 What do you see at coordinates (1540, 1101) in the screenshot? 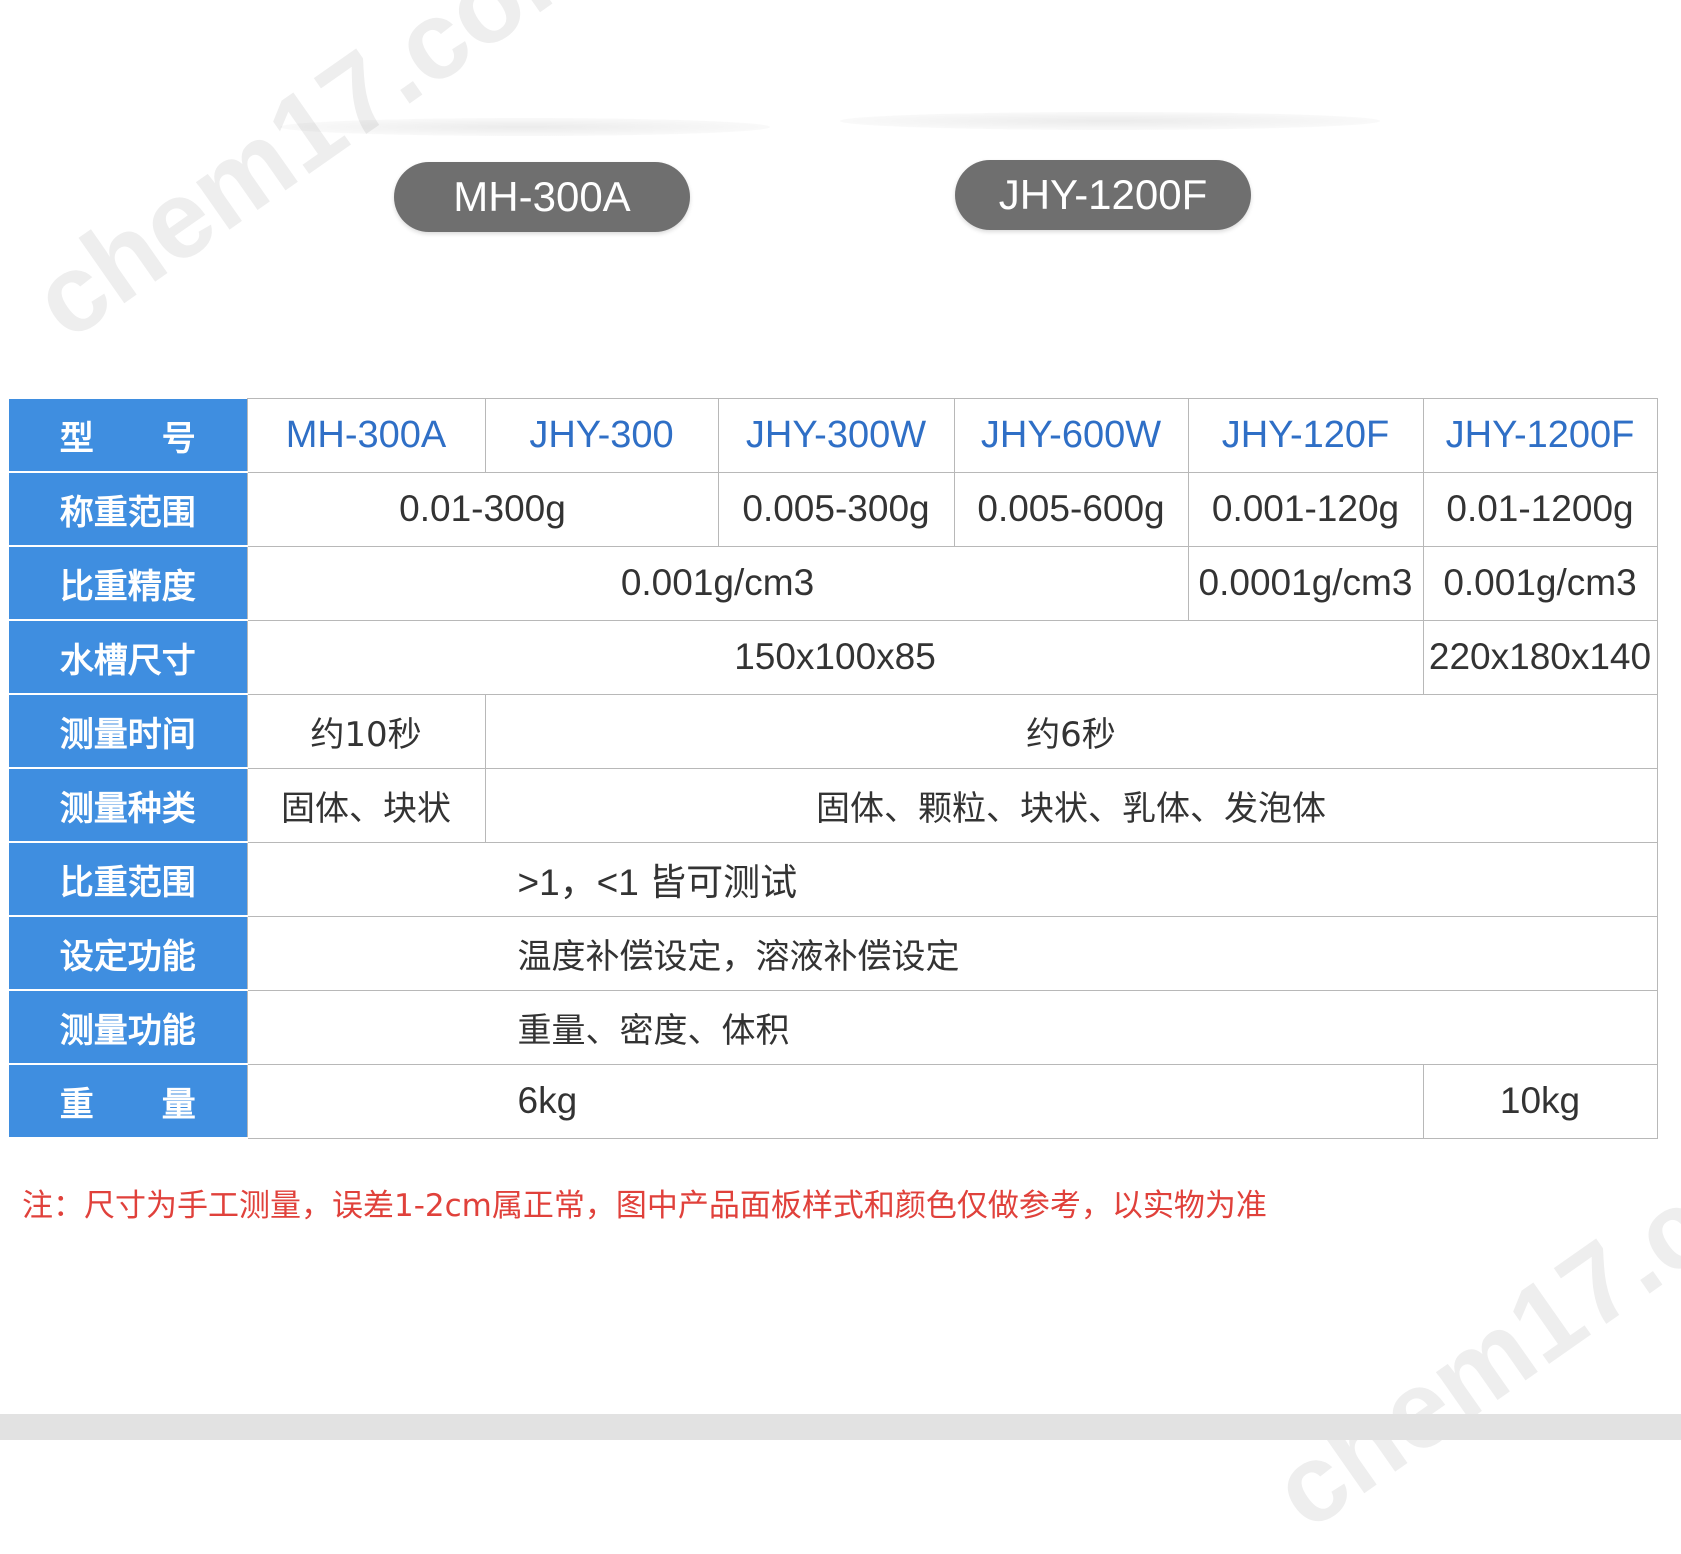
I see `spec-cell: 10kg` at bounding box center [1540, 1101].